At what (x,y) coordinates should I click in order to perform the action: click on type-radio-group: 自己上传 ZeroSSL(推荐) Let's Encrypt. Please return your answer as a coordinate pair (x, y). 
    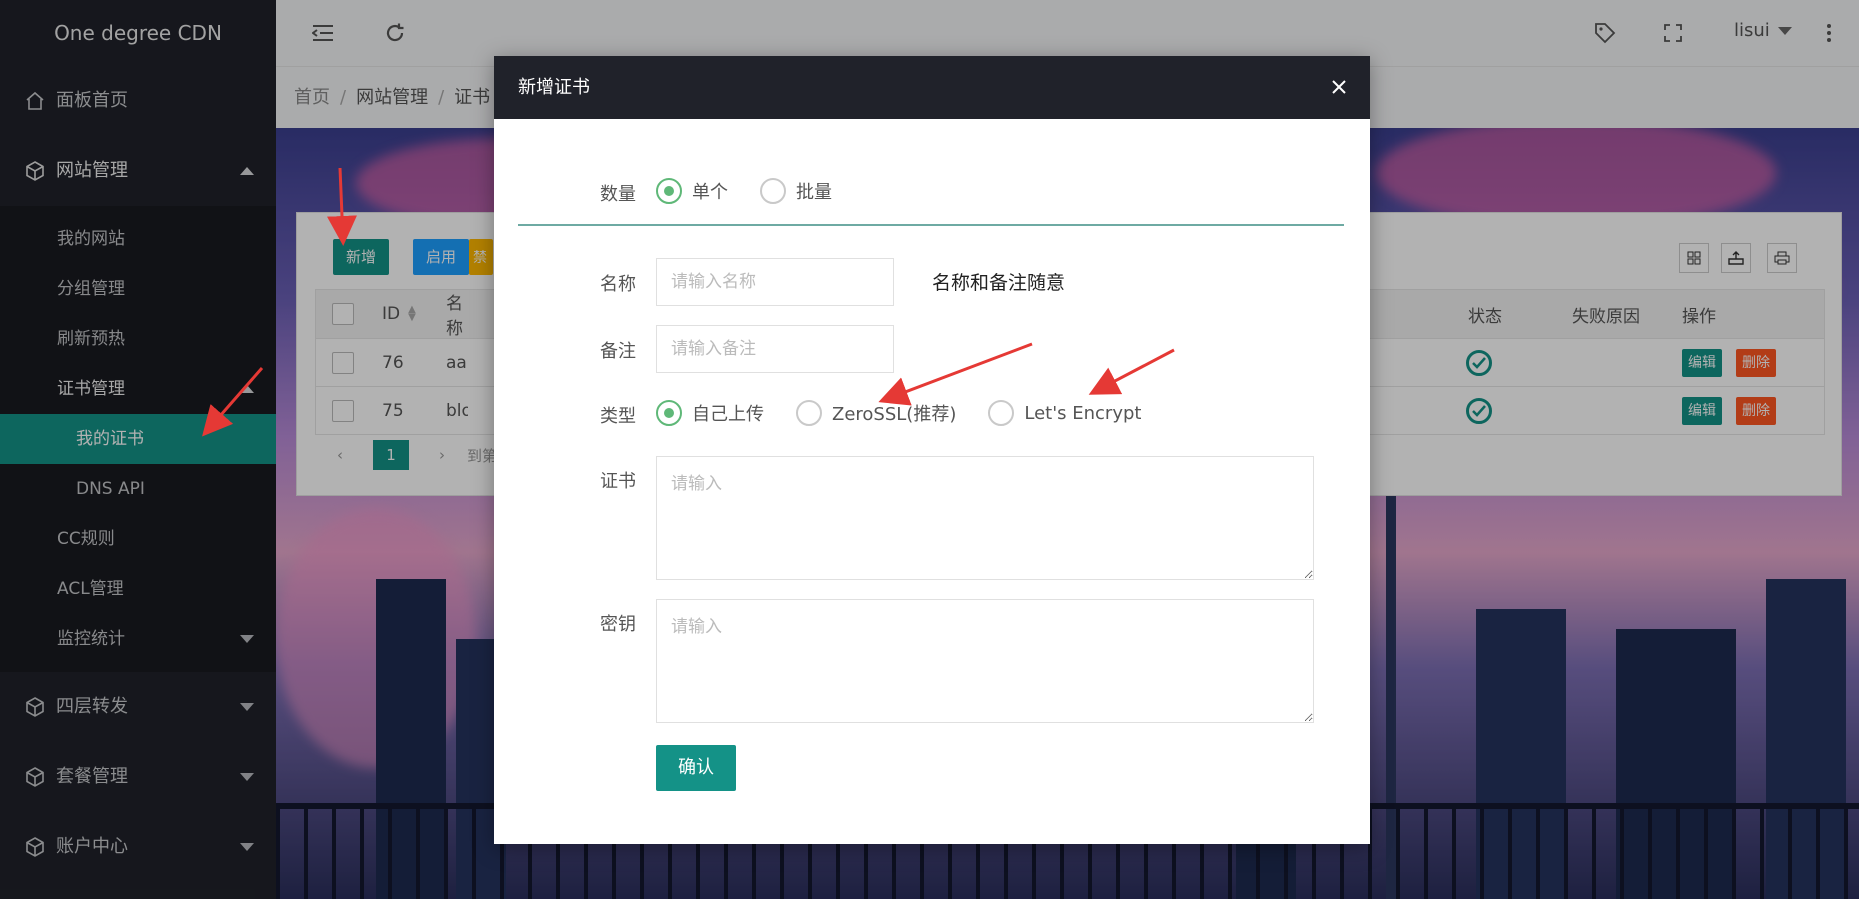
    Looking at the image, I should click on (914, 413).